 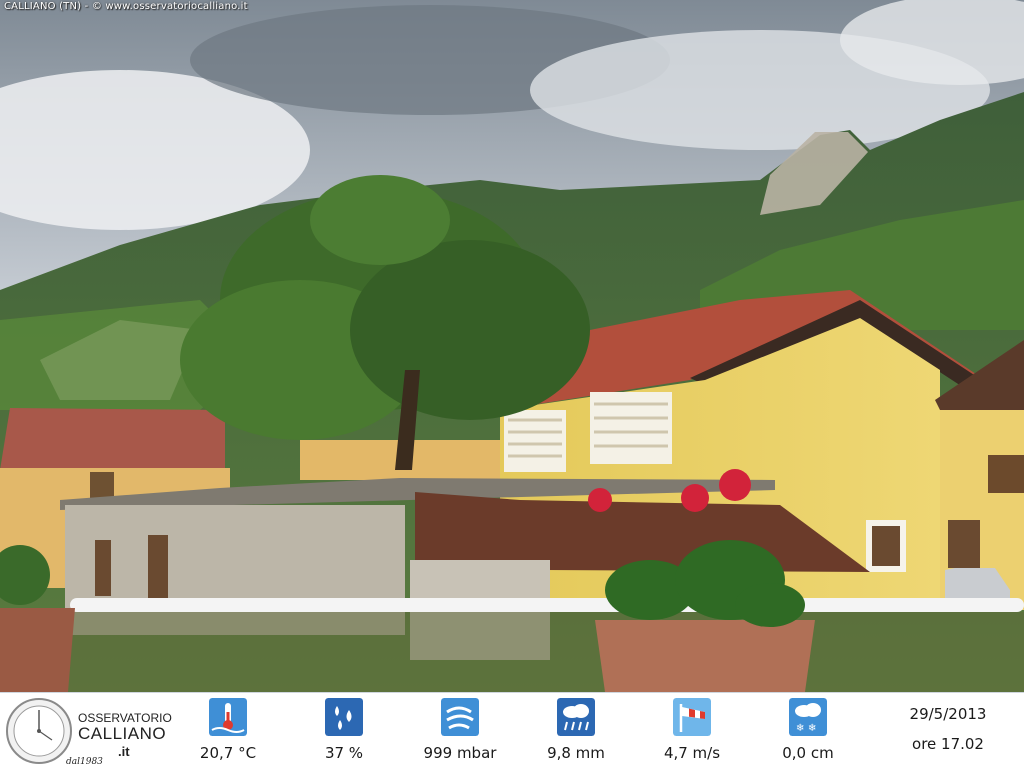 I want to click on pressure-value: 999 mbar, so click(x=460, y=753).